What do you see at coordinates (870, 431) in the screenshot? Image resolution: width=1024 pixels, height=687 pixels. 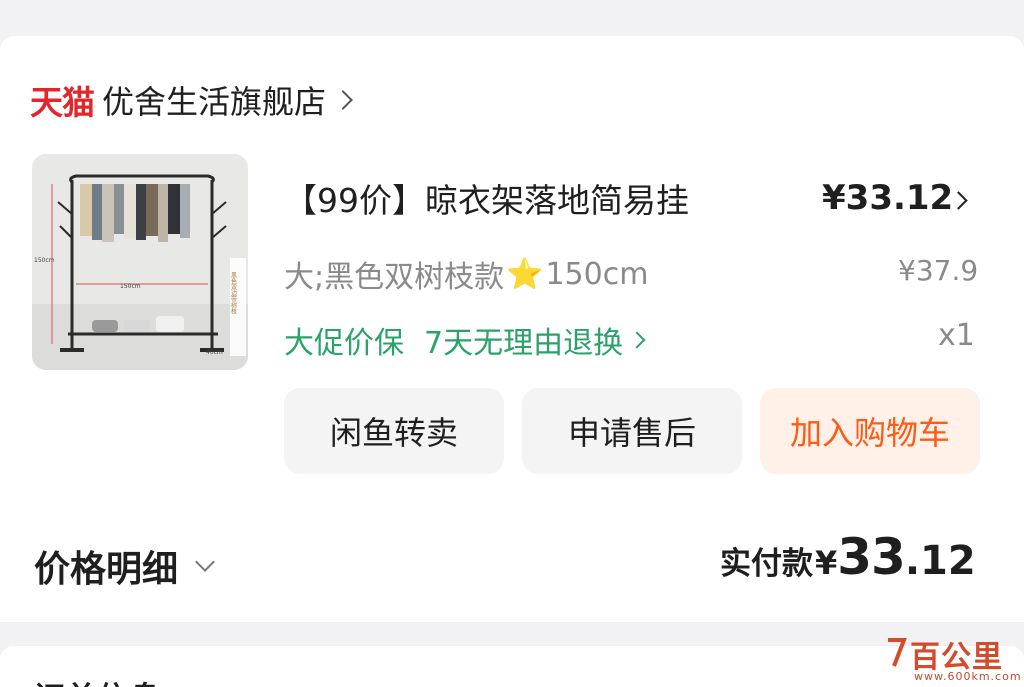 I see `add-to-cart-button: 加入购物车` at bounding box center [870, 431].